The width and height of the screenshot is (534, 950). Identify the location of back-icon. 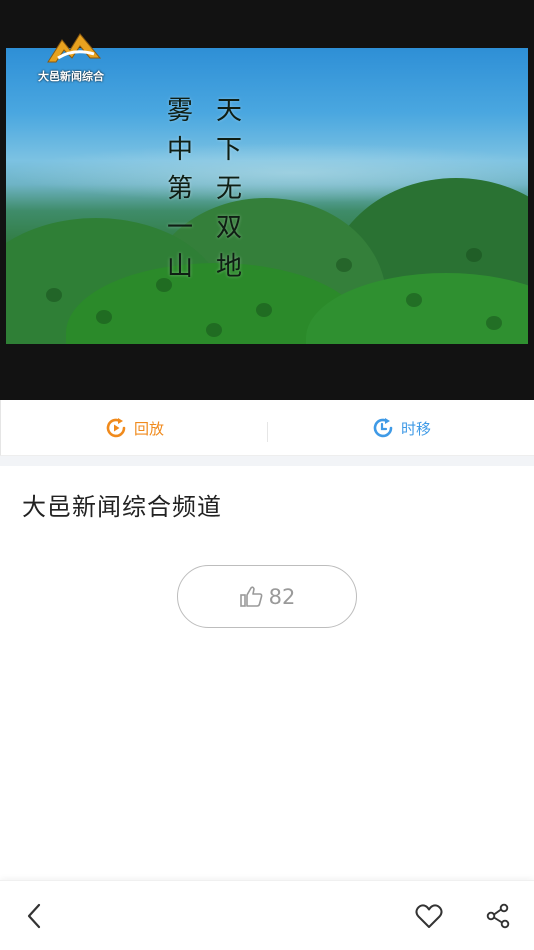
(34, 916).